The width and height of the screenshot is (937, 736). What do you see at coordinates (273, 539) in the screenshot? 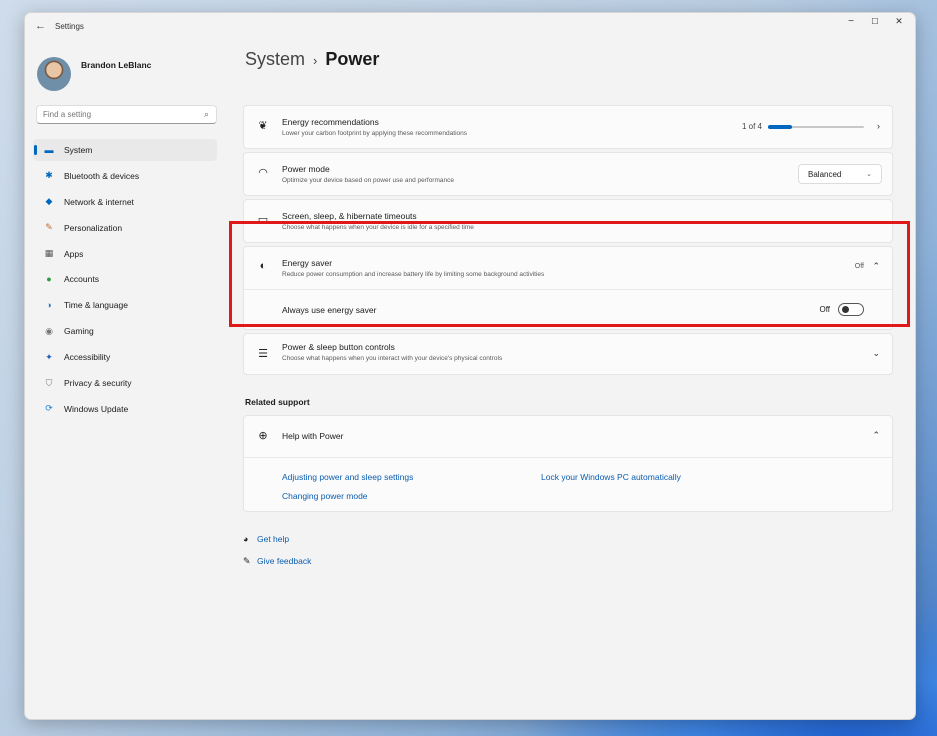
I see `get-help-label: Get help` at bounding box center [273, 539].